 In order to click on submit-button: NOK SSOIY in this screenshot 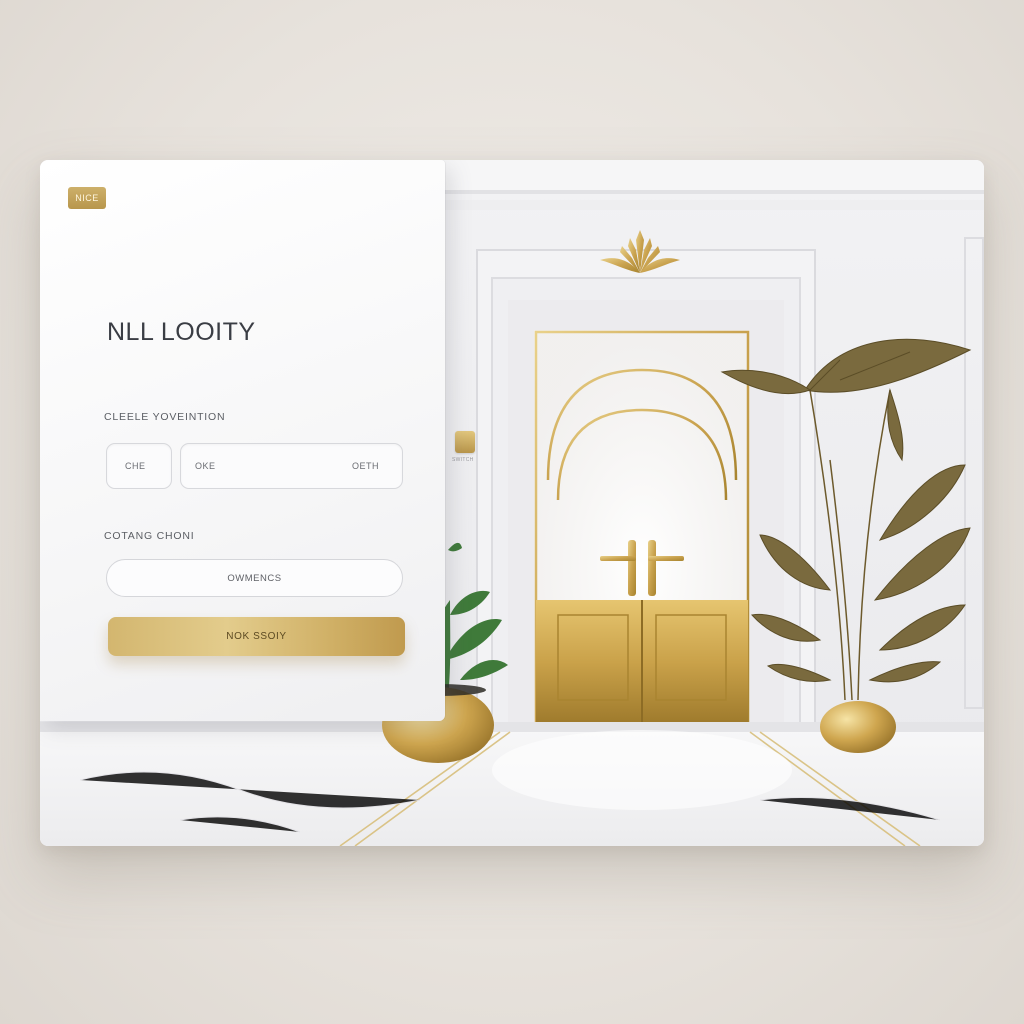, I will do `click(256, 636)`.